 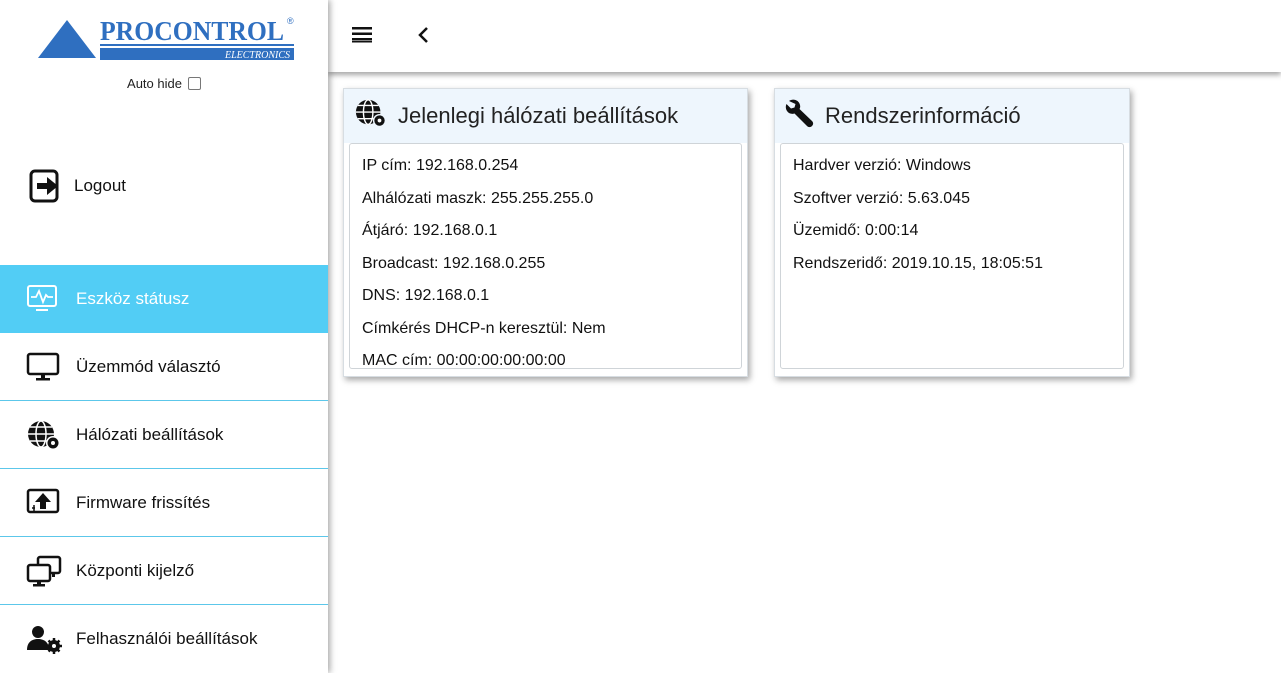 I want to click on procontrol-logo: PROCONTROL ® ELECTRONICS, so click(x=167, y=38).